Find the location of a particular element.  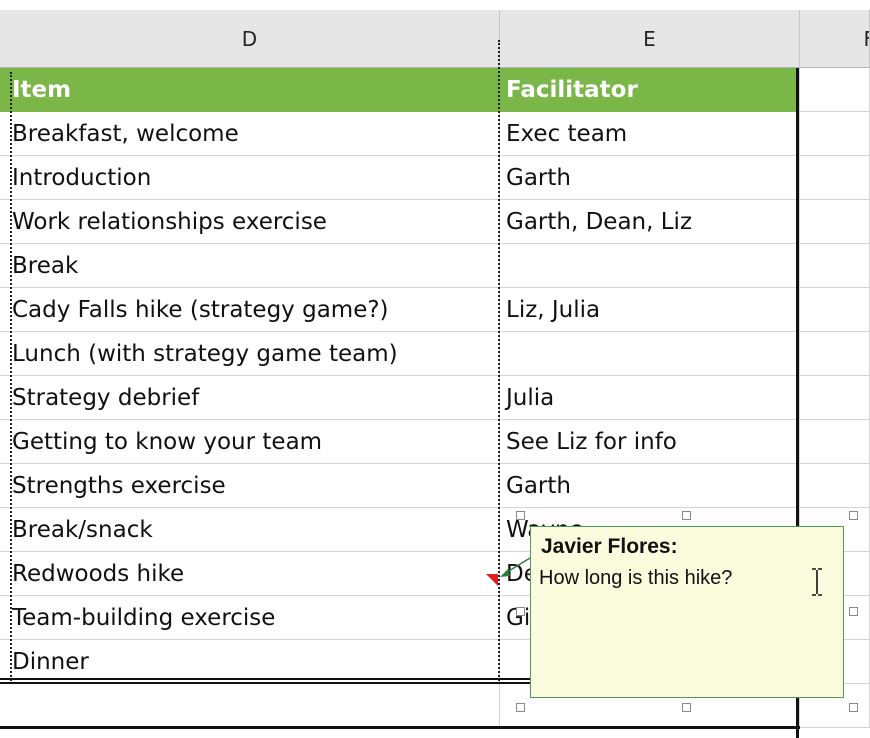

cell-facilitator: Exec team is located at coordinates (650, 134).